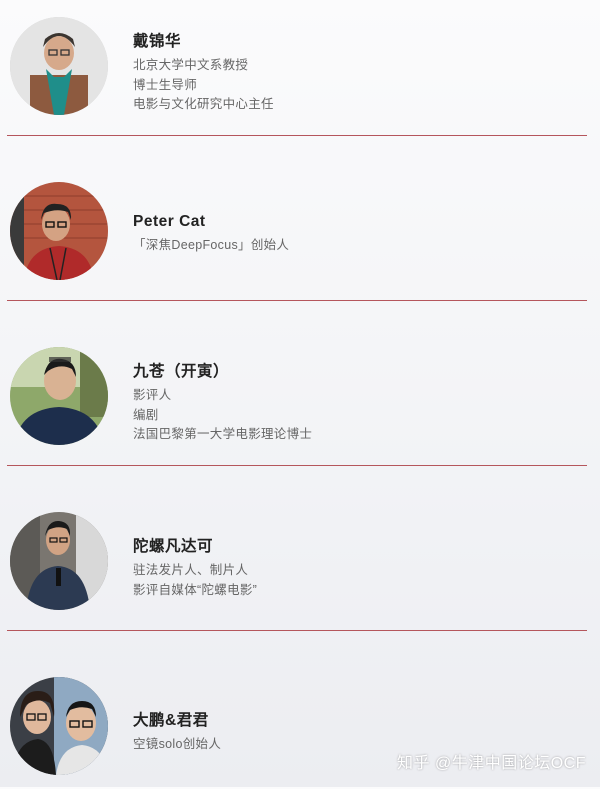 The height and width of the screenshot is (789, 600). Describe the element at coordinates (223, 434) in the screenshot. I see `speaker-title-line: 法国巴黎第一大学电影理论博士` at that location.